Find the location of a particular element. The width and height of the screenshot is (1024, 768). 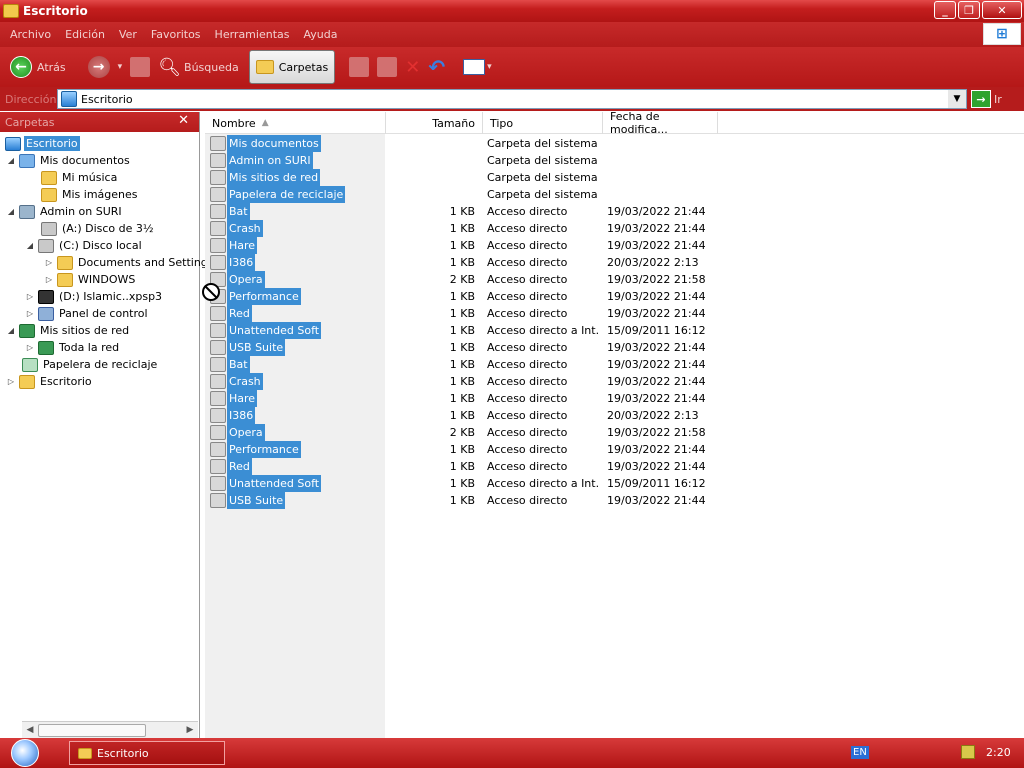

up-button is located at coordinates (140, 67).